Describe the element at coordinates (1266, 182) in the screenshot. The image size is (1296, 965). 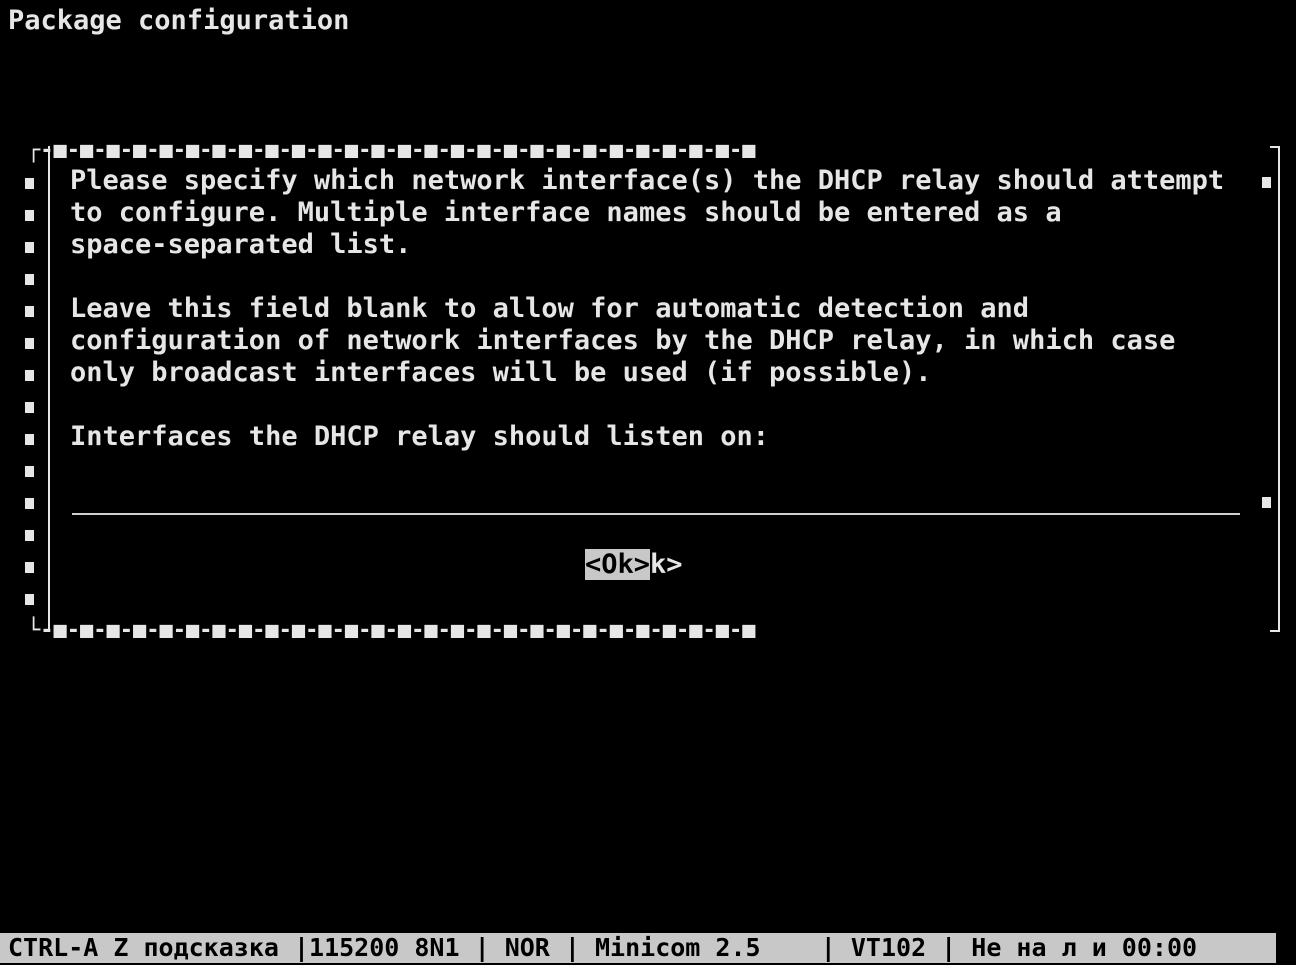
I see `scroll-mark-right-top` at that location.